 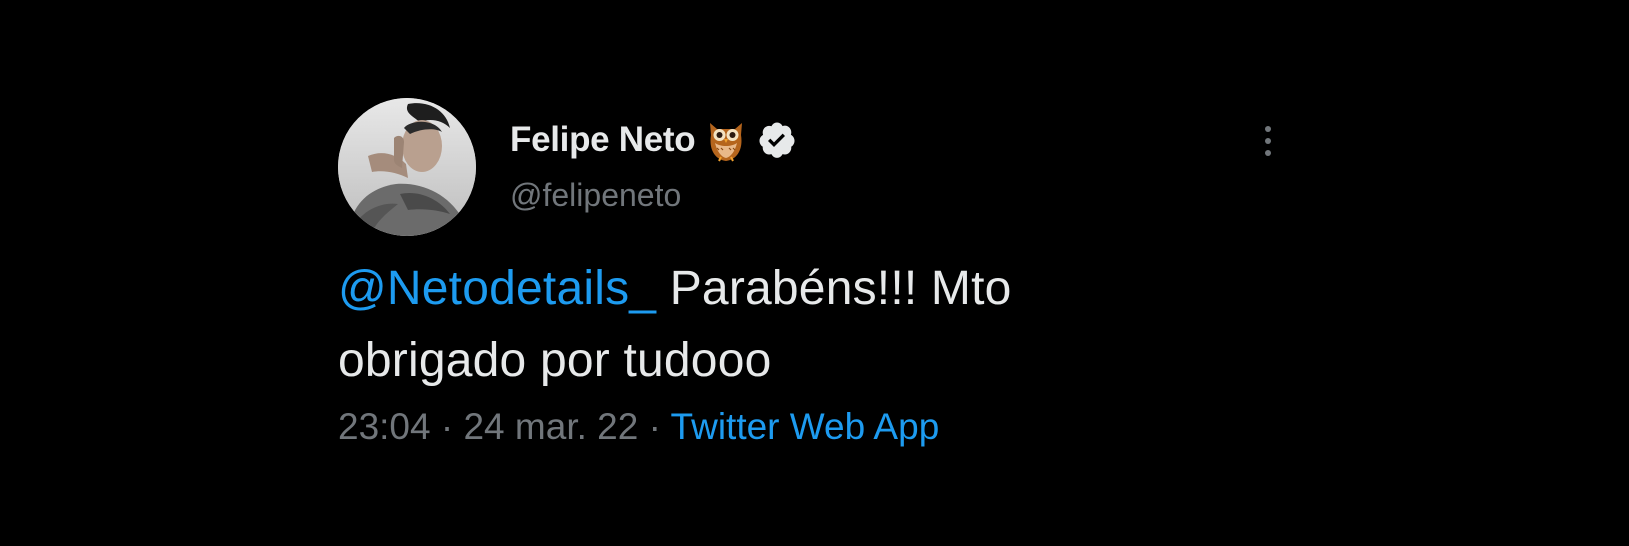 I want to click on tweet-meta: 23:04 · 24 mar. 22 · Twitter Web App, so click(x=638, y=427).